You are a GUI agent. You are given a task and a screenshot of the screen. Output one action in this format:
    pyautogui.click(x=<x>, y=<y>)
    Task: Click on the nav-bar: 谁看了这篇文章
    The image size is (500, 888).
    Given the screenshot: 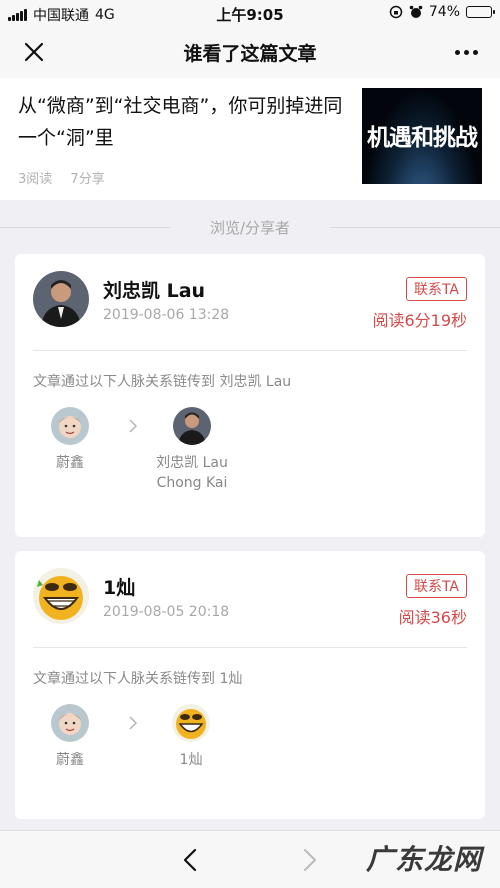 What is the action you would take?
    pyautogui.click(x=250, y=52)
    